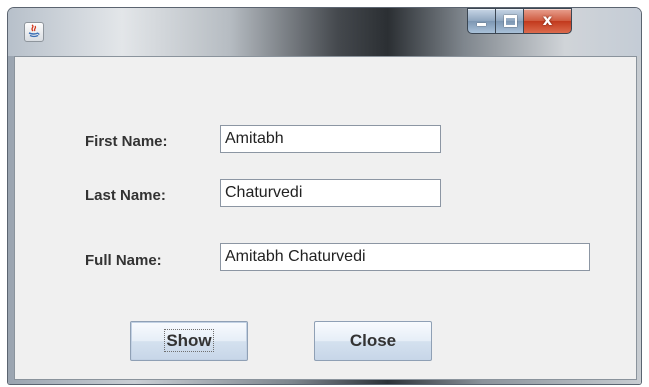 The width and height of the screenshot is (649, 387). I want to click on first-name-field, so click(330, 139).